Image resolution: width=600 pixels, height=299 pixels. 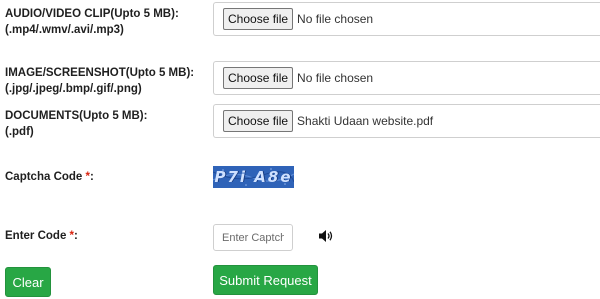 I want to click on documents-label-formats: (.pdf), so click(x=19, y=132).